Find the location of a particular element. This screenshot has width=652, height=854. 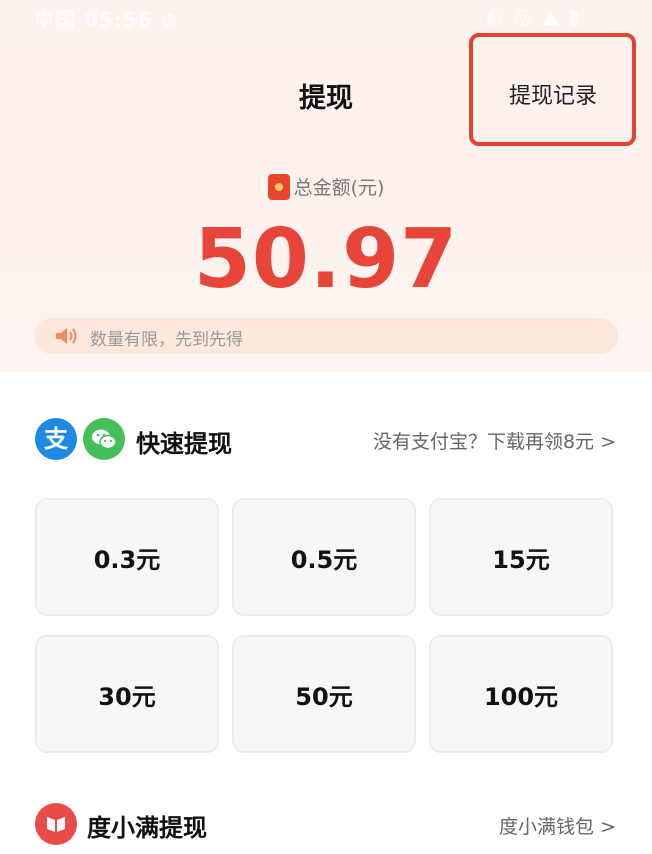

speaker-icon is located at coordinates (66, 336).